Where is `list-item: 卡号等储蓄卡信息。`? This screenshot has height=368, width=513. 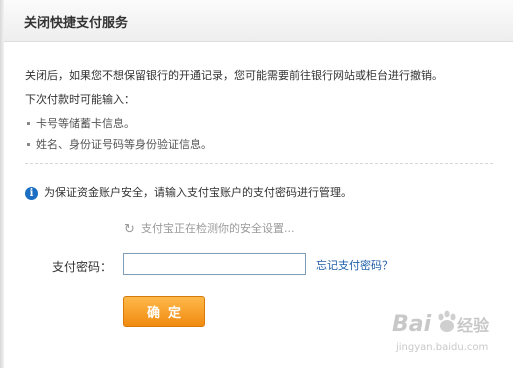
list-item: 卡号等储蓄卡信息。 is located at coordinates (81, 123).